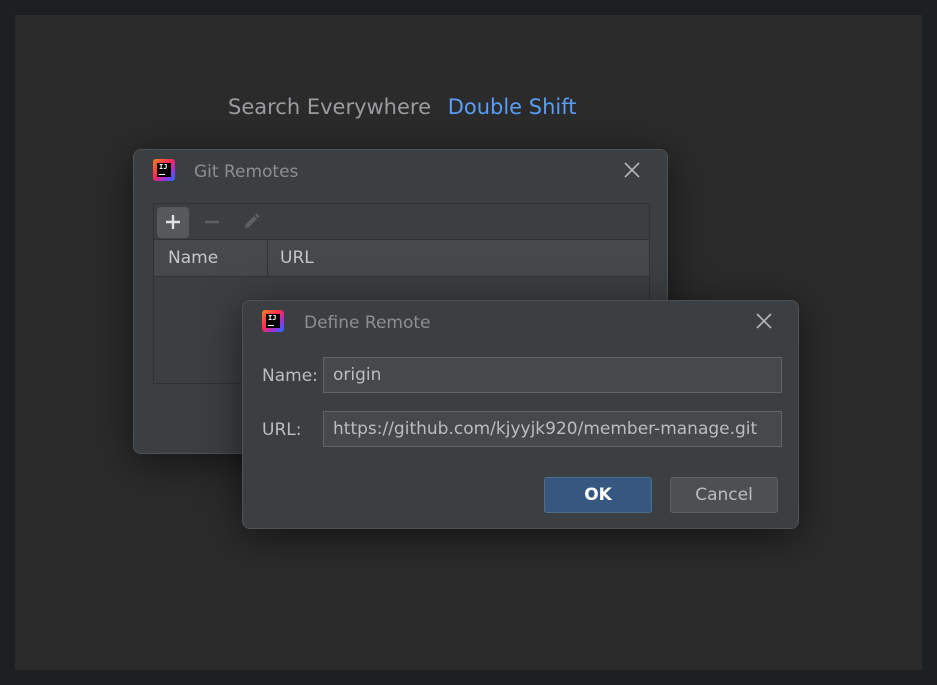 The height and width of the screenshot is (685, 937). I want to click on git-remotes-title: Git Remotes, so click(246, 172).